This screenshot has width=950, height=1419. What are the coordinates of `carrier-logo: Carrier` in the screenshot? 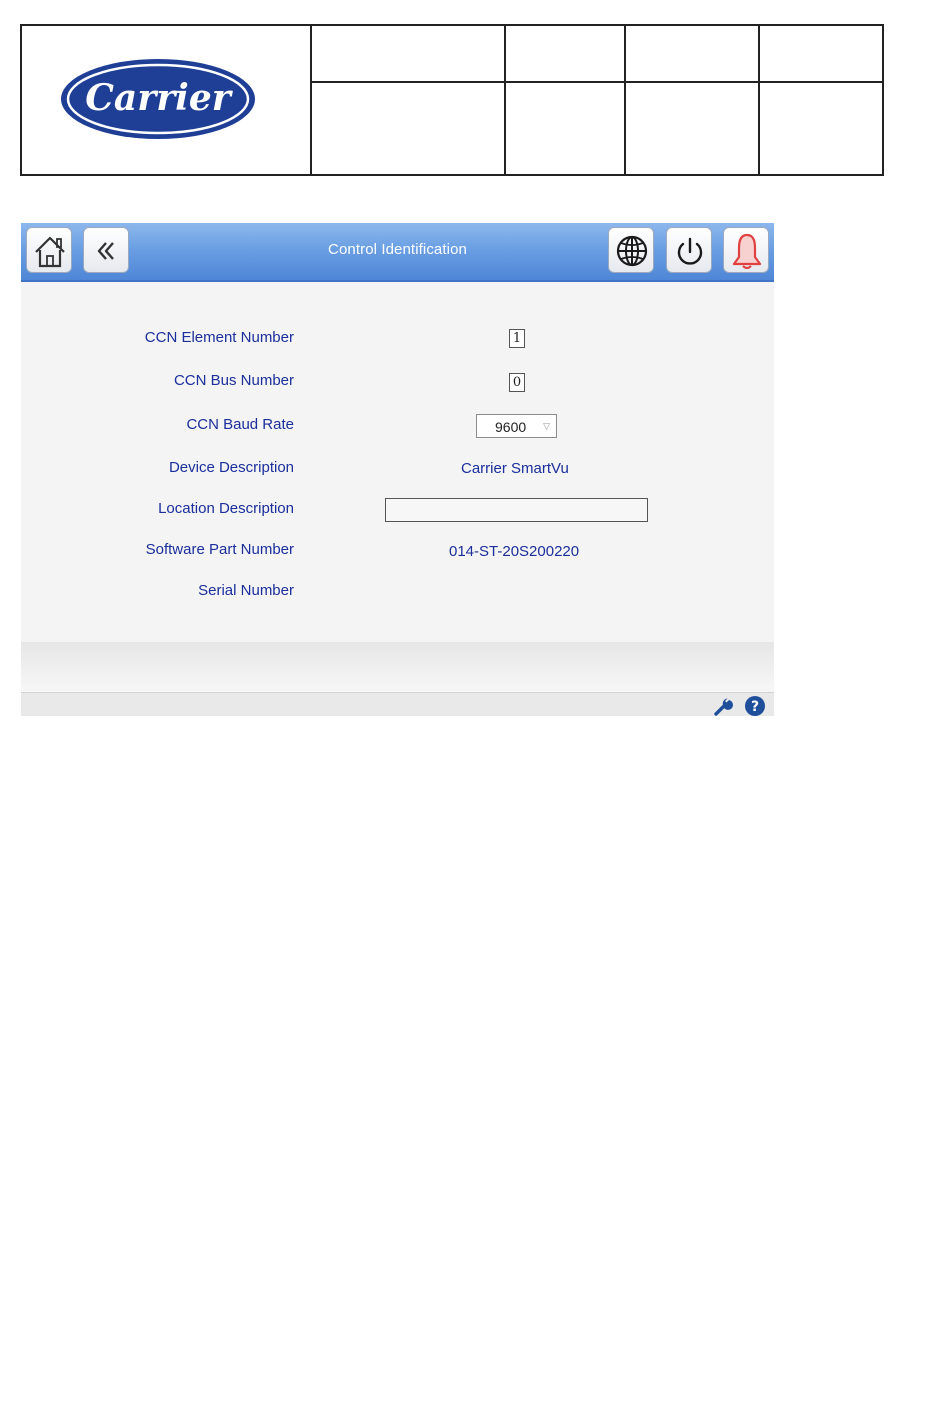 It's located at (158, 99).